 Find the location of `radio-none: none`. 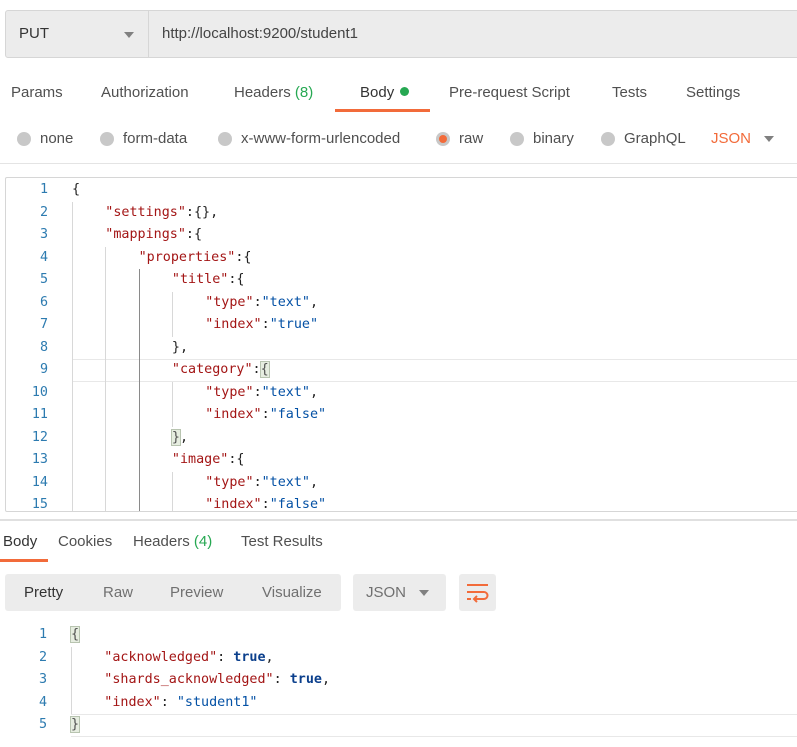

radio-none: none is located at coordinates (45, 138).